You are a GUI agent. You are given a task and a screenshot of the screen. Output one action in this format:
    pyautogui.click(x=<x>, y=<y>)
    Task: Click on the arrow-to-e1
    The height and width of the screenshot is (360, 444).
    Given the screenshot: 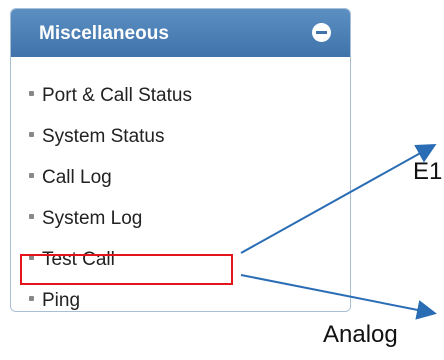 What is the action you would take?
    pyautogui.click(x=338, y=199)
    